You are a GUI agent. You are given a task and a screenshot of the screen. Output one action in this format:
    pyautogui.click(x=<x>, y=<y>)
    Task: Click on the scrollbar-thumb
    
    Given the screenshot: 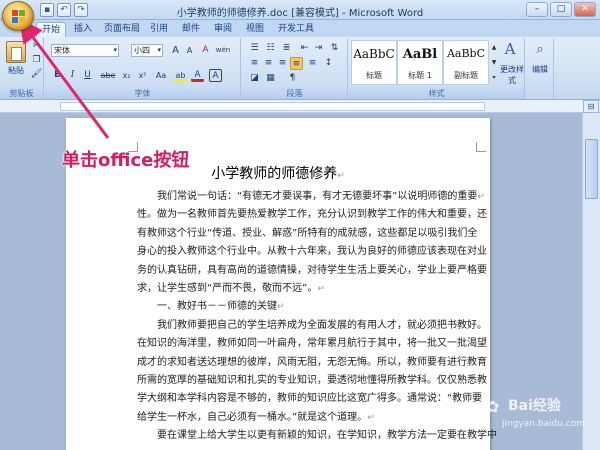 What is the action you would take?
    pyautogui.click(x=591, y=169)
    